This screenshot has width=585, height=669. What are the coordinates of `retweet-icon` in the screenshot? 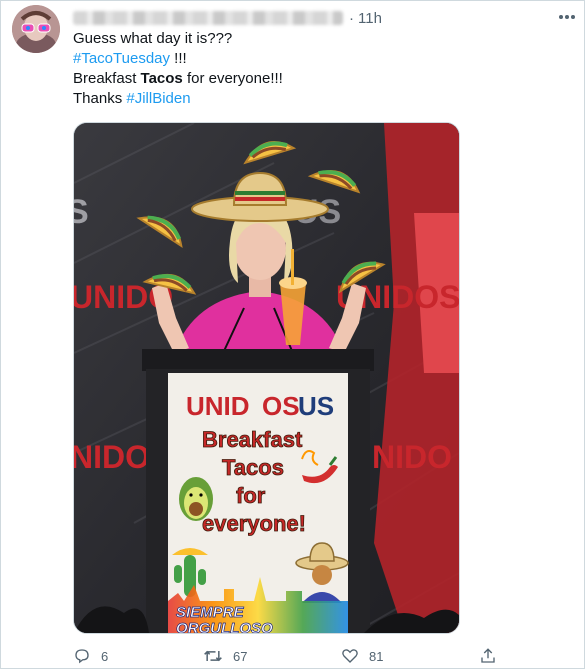 It's located at (213, 656).